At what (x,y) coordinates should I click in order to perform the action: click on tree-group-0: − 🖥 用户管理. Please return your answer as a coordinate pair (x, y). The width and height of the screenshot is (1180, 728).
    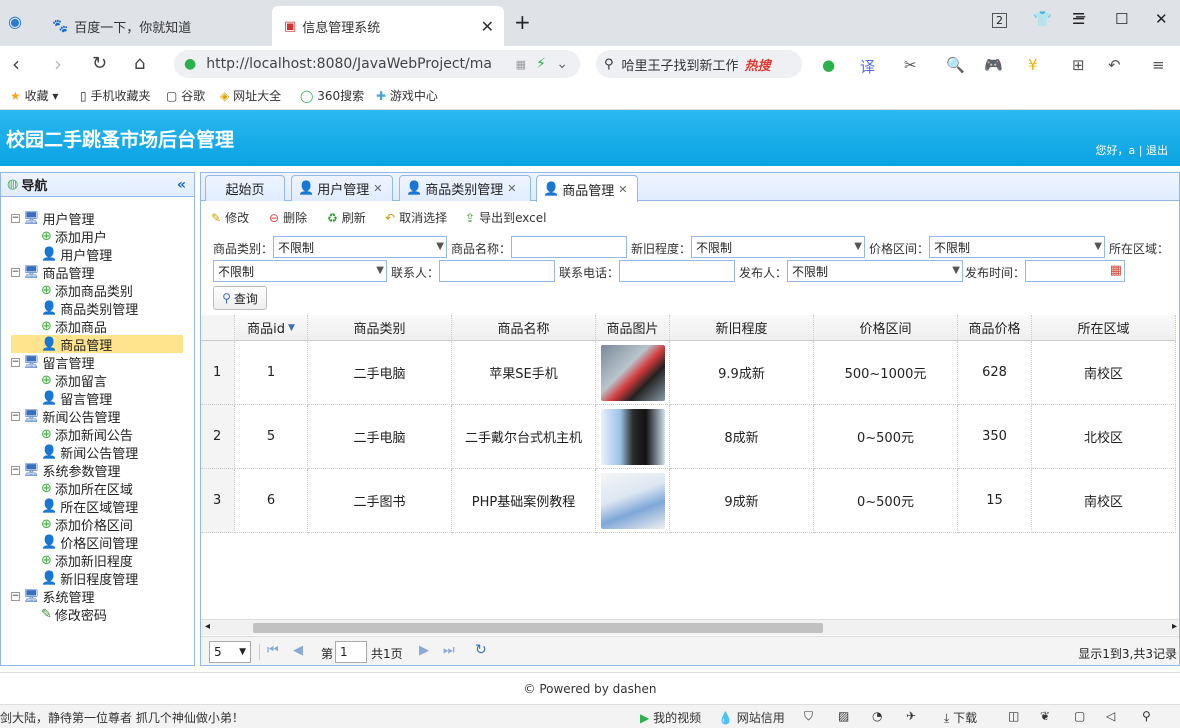
    Looking at the image, I should click on (53, 218).